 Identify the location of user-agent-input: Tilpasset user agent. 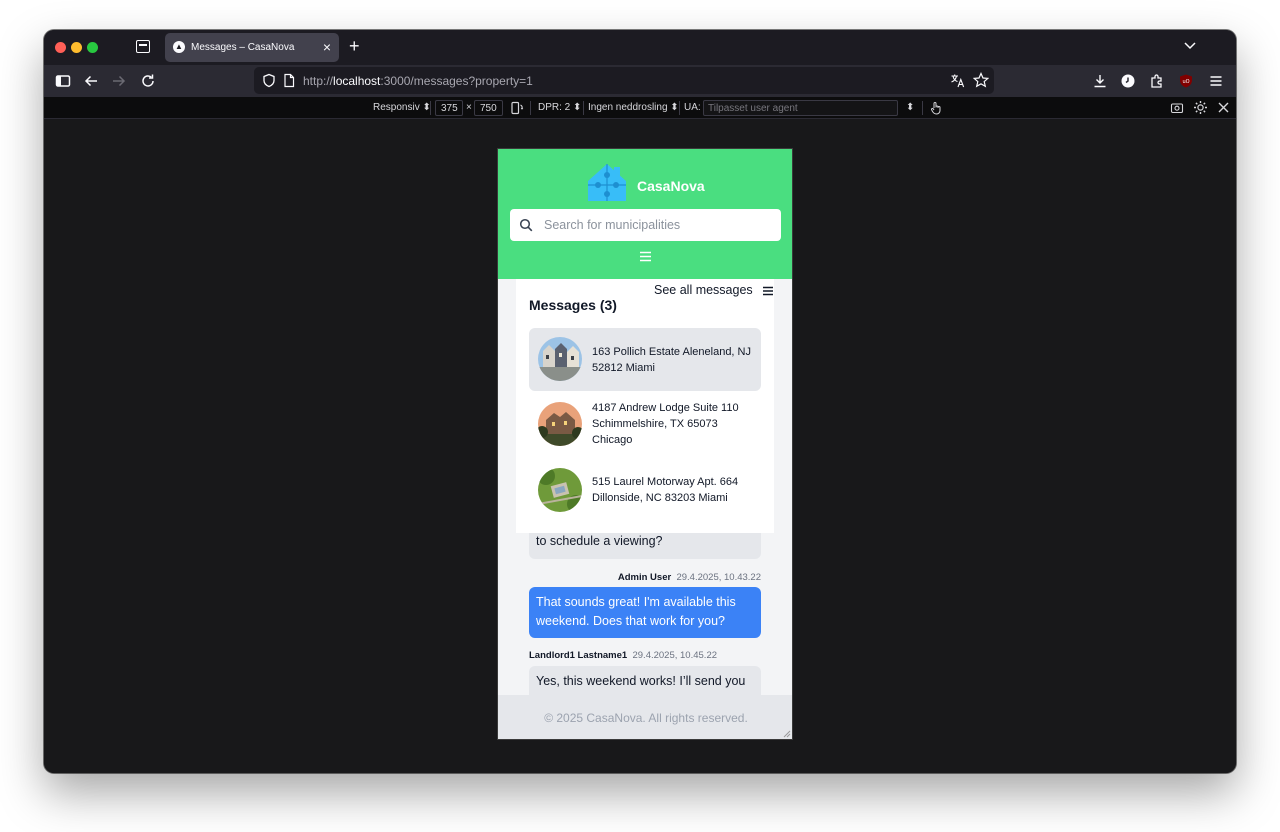
(800, 108).